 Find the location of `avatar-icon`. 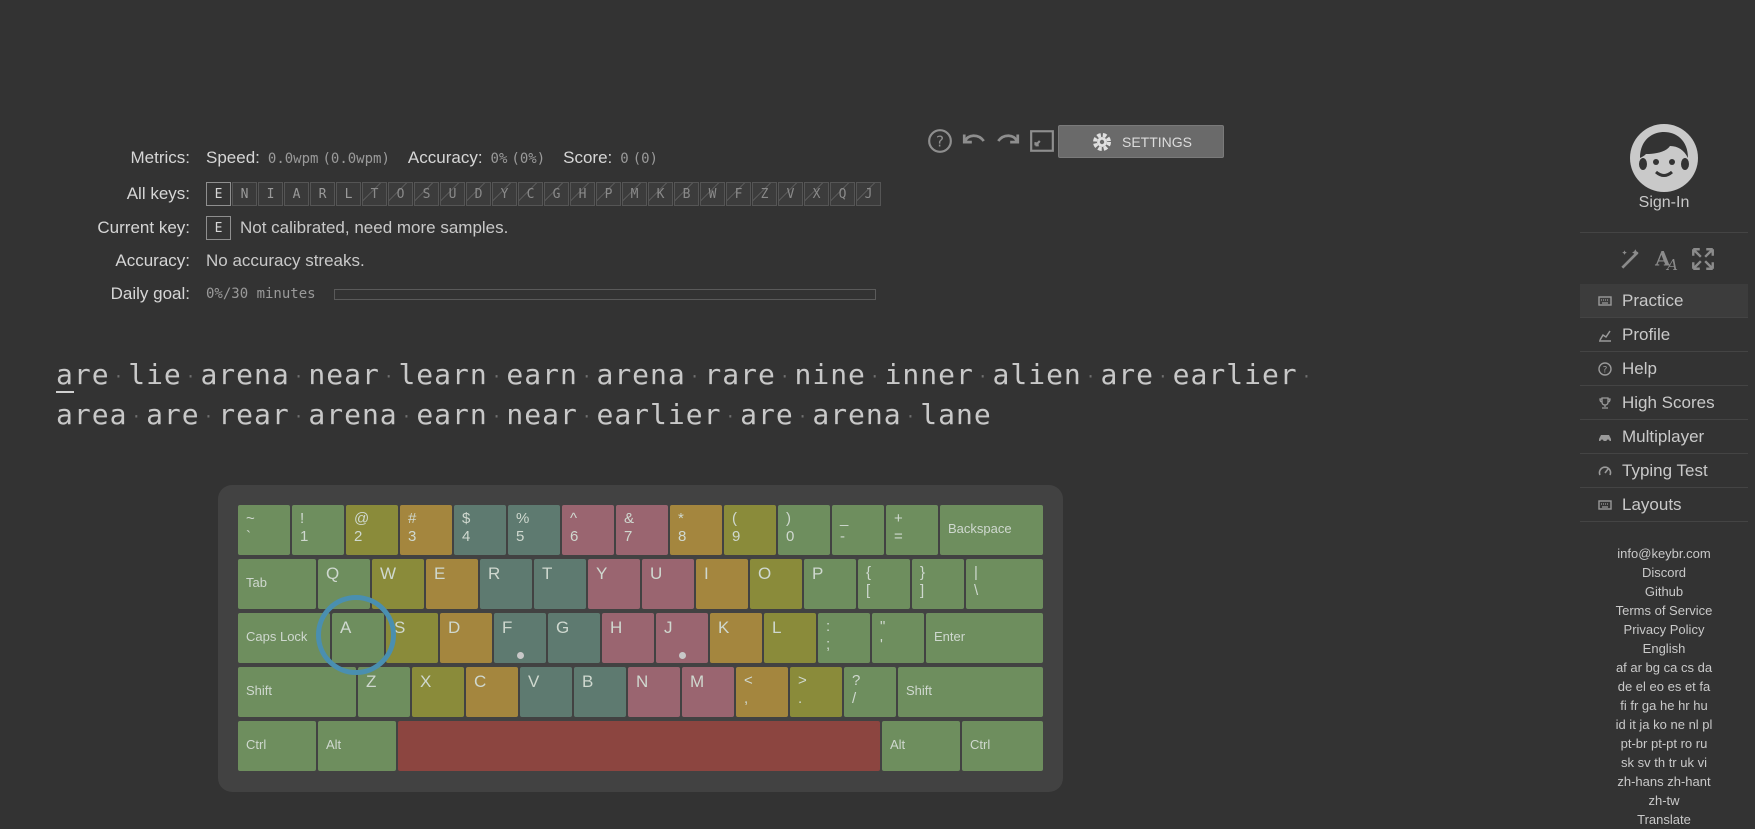

avatar-icon is located at coordinates (1664, 158).